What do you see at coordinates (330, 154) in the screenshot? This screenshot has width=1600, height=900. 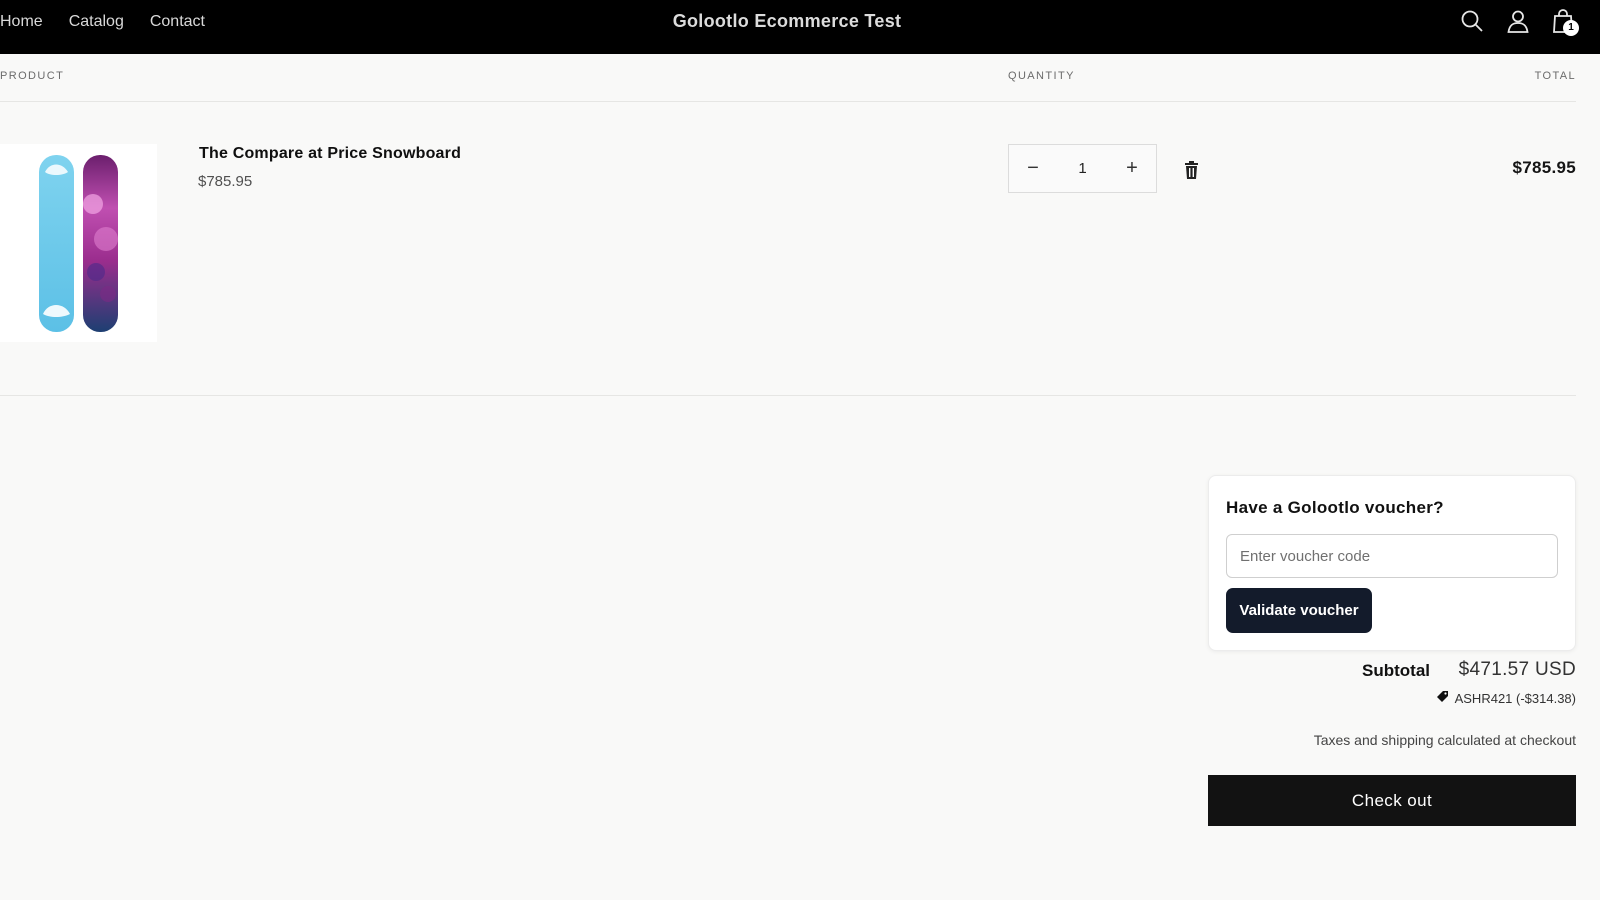 I see `product-name: The Compare at Price Snowboard` at bounding box center [330, 154].